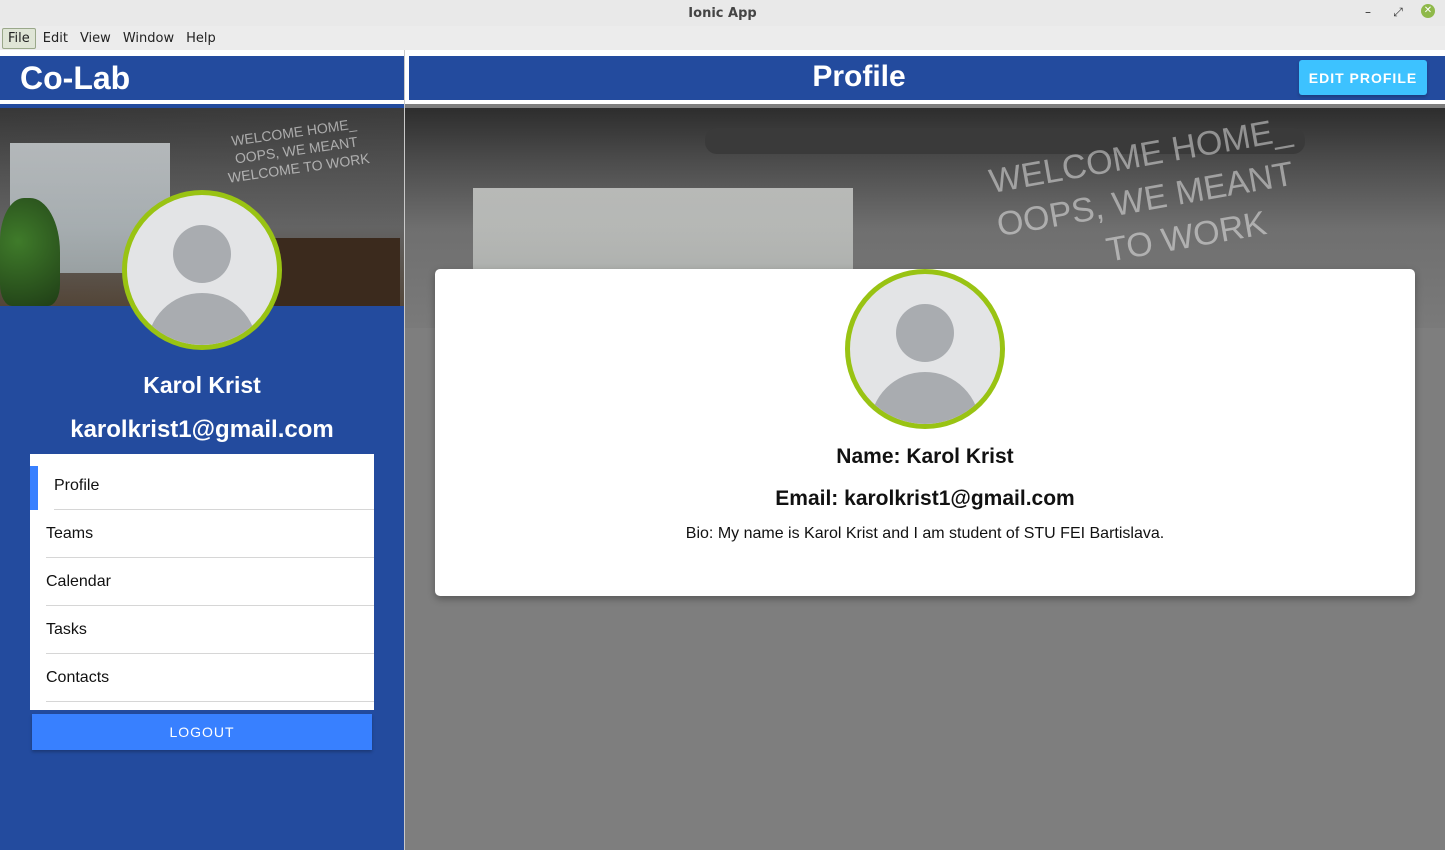  Describe the element at coordinates (202, 486) in the screenshot. I see `nav-item-profile: Profile` at that location.